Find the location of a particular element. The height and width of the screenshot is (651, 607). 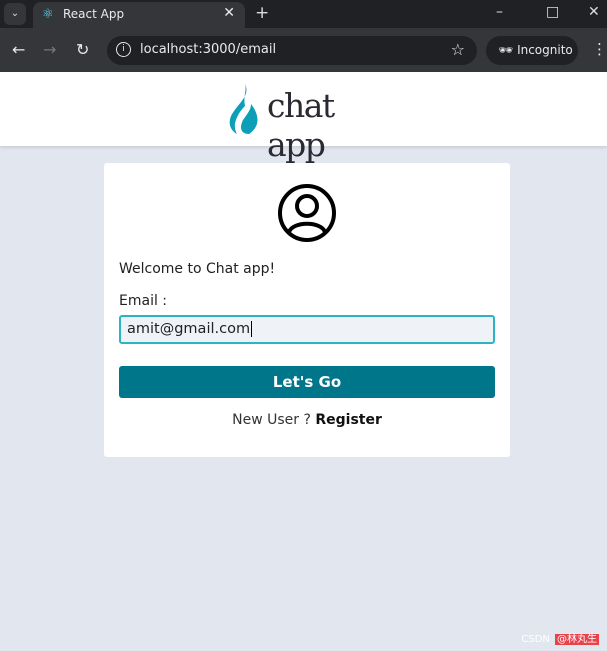

forward-button: → is located at coordinates (49, 49).